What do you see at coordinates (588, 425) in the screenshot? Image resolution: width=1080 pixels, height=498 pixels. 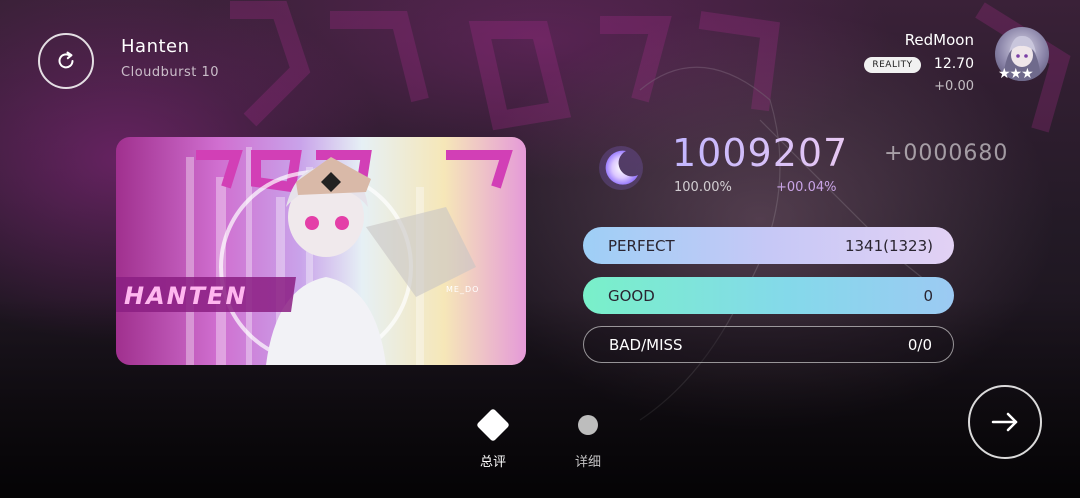 I see `dot-icon` at bounding box center [588, 425].